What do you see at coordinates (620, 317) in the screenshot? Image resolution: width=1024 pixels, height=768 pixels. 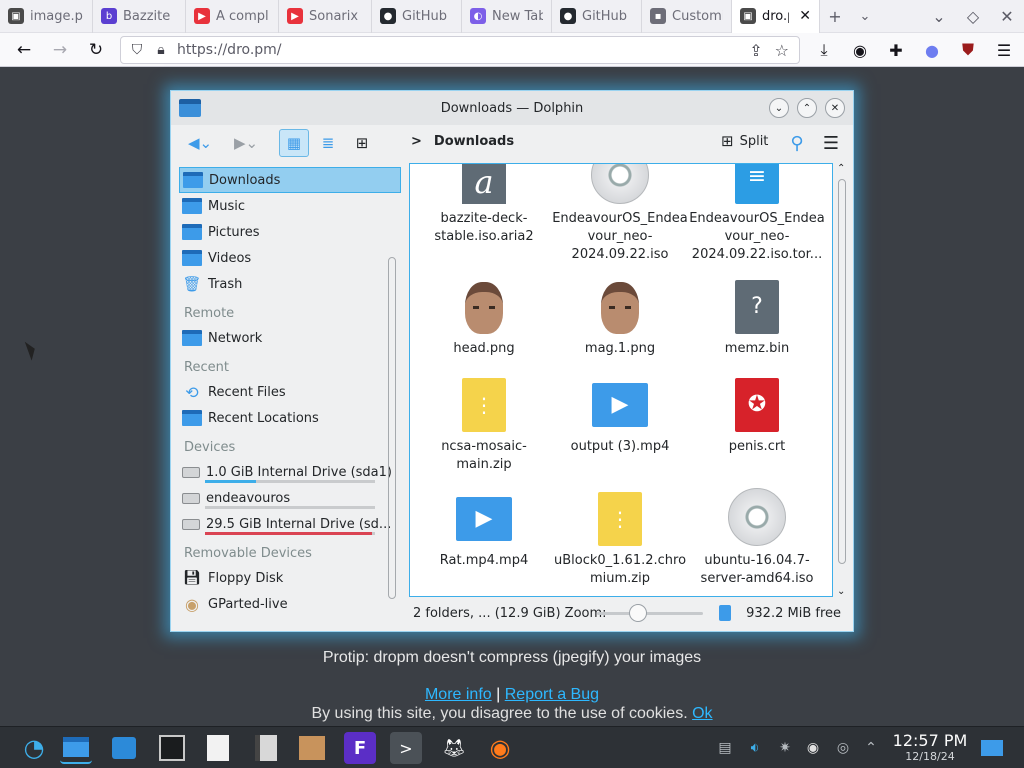 I see `file-item: mag.1.png` at bounding box center [620, 317].